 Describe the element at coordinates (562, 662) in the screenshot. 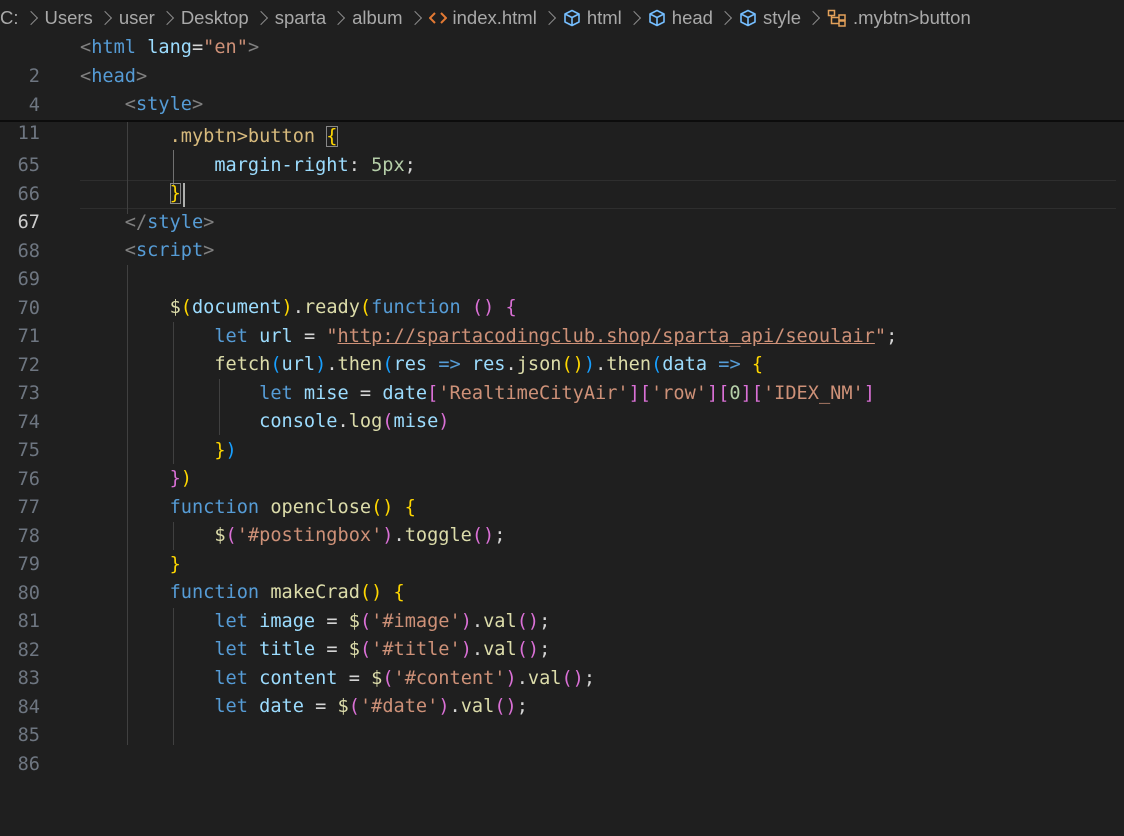

I see `code-line: 83 let title = $('#title').val();` at that location.